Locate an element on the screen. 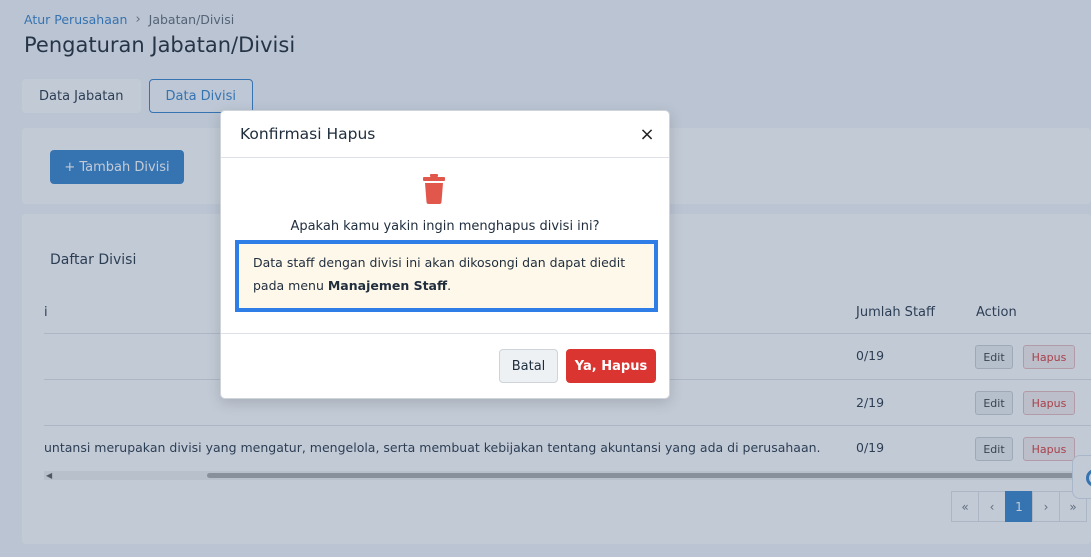 Image resolution: width=1091 pixels, height=557 pixels. close-icon: × is located at coordinates (647, 134).